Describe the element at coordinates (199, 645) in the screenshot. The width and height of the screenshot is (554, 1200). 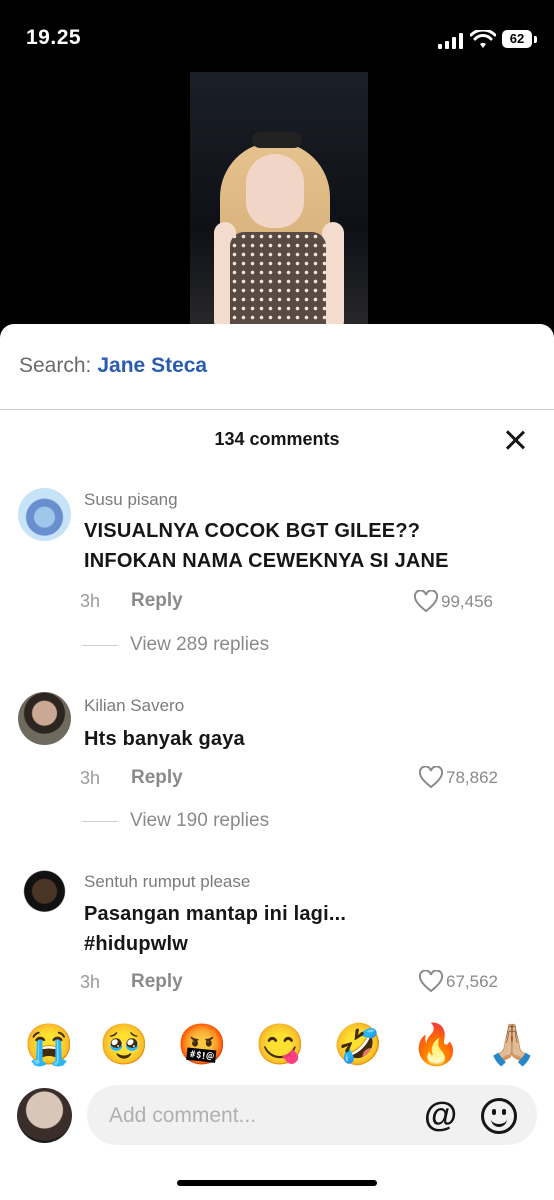
I see `view-replies-link: View 289 replies` at that location.